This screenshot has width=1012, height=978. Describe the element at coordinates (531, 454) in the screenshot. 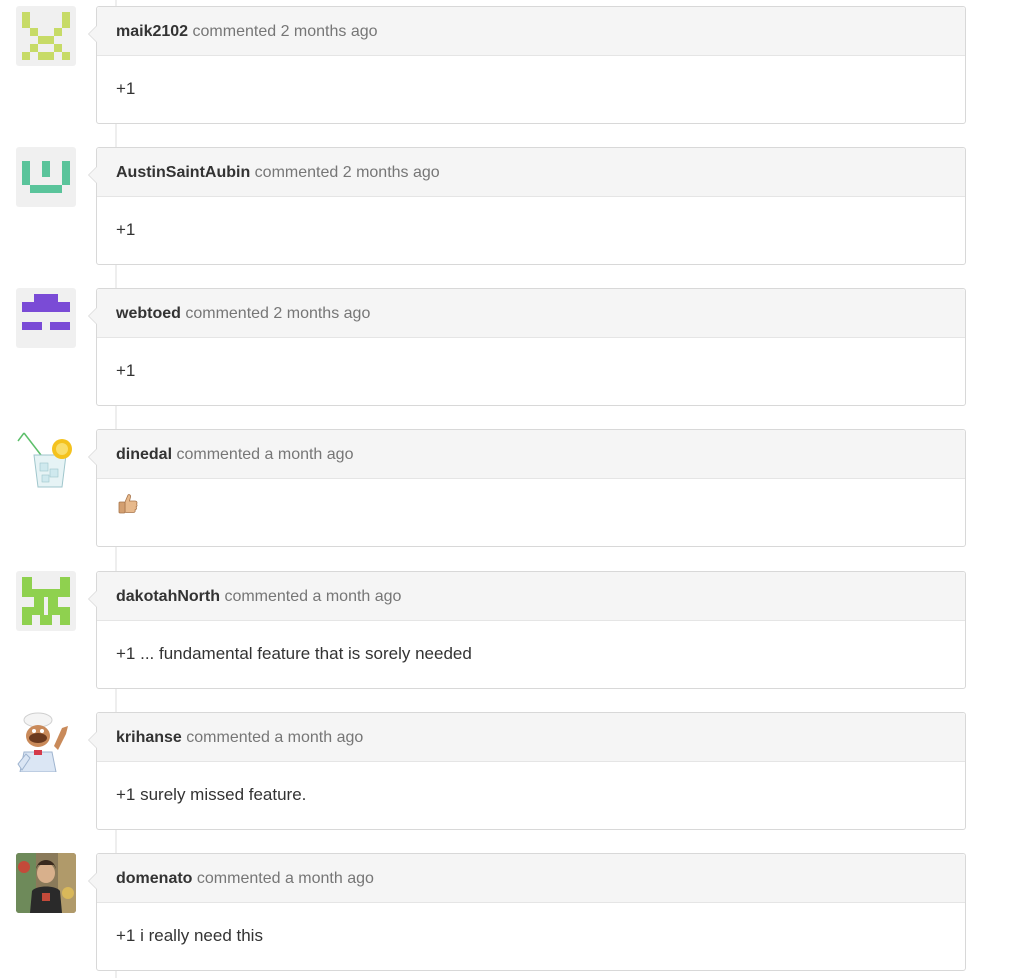

I see `comment-header: dinedal commented a month ago` at that location.